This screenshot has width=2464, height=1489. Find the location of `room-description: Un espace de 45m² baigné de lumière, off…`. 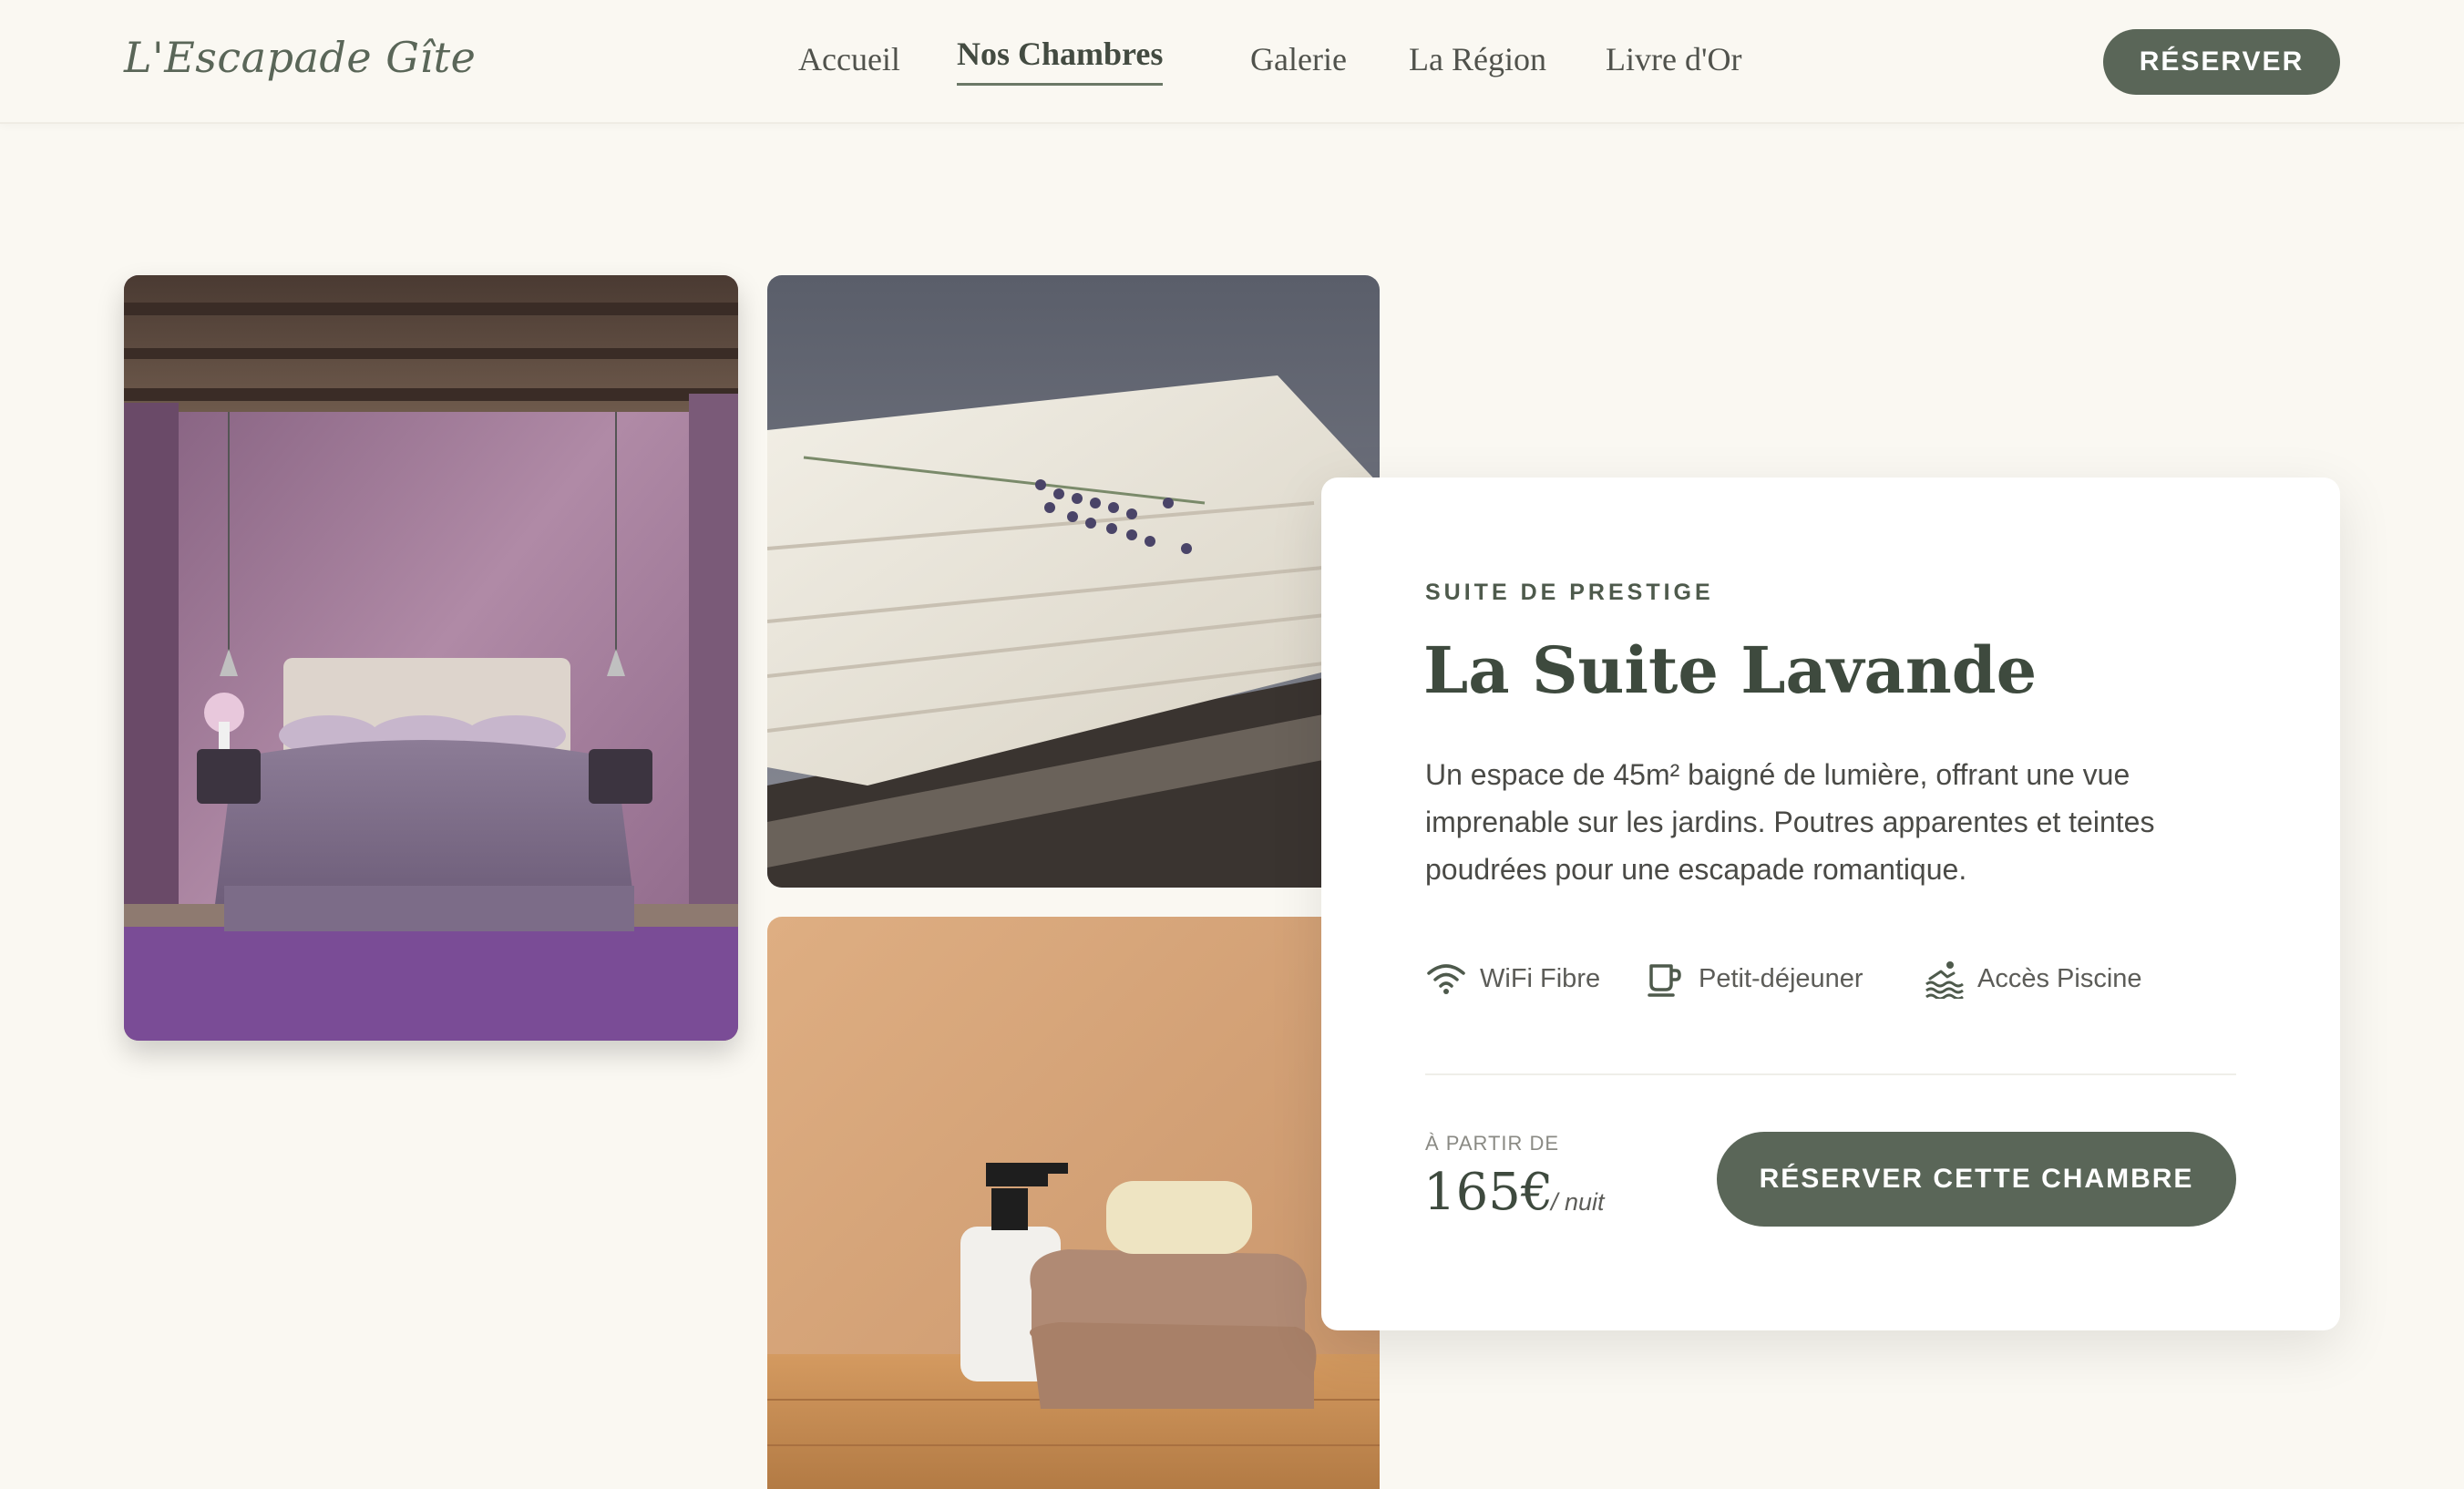

room-description: Un espace de 45m² baigné de lumière, off… is located at coordinates (1790, 822).